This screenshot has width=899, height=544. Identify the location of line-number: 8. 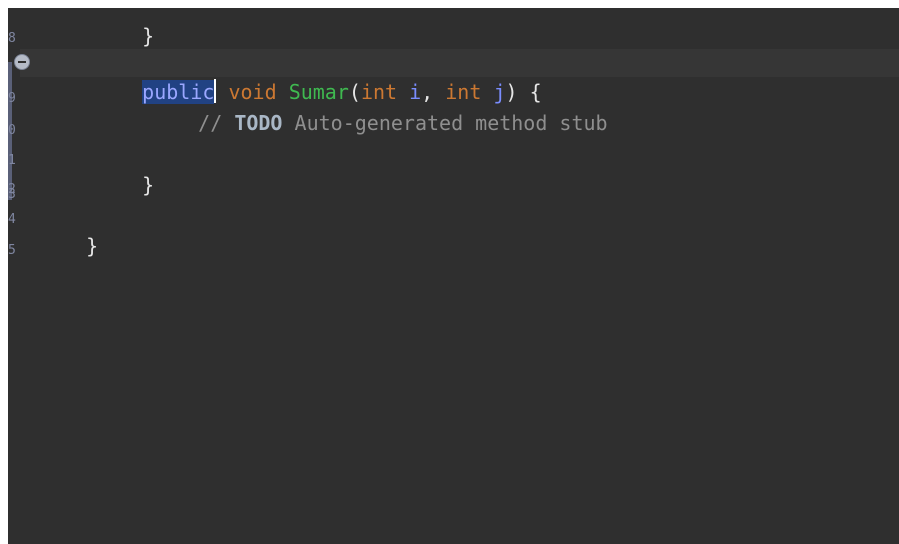
(12, 38).